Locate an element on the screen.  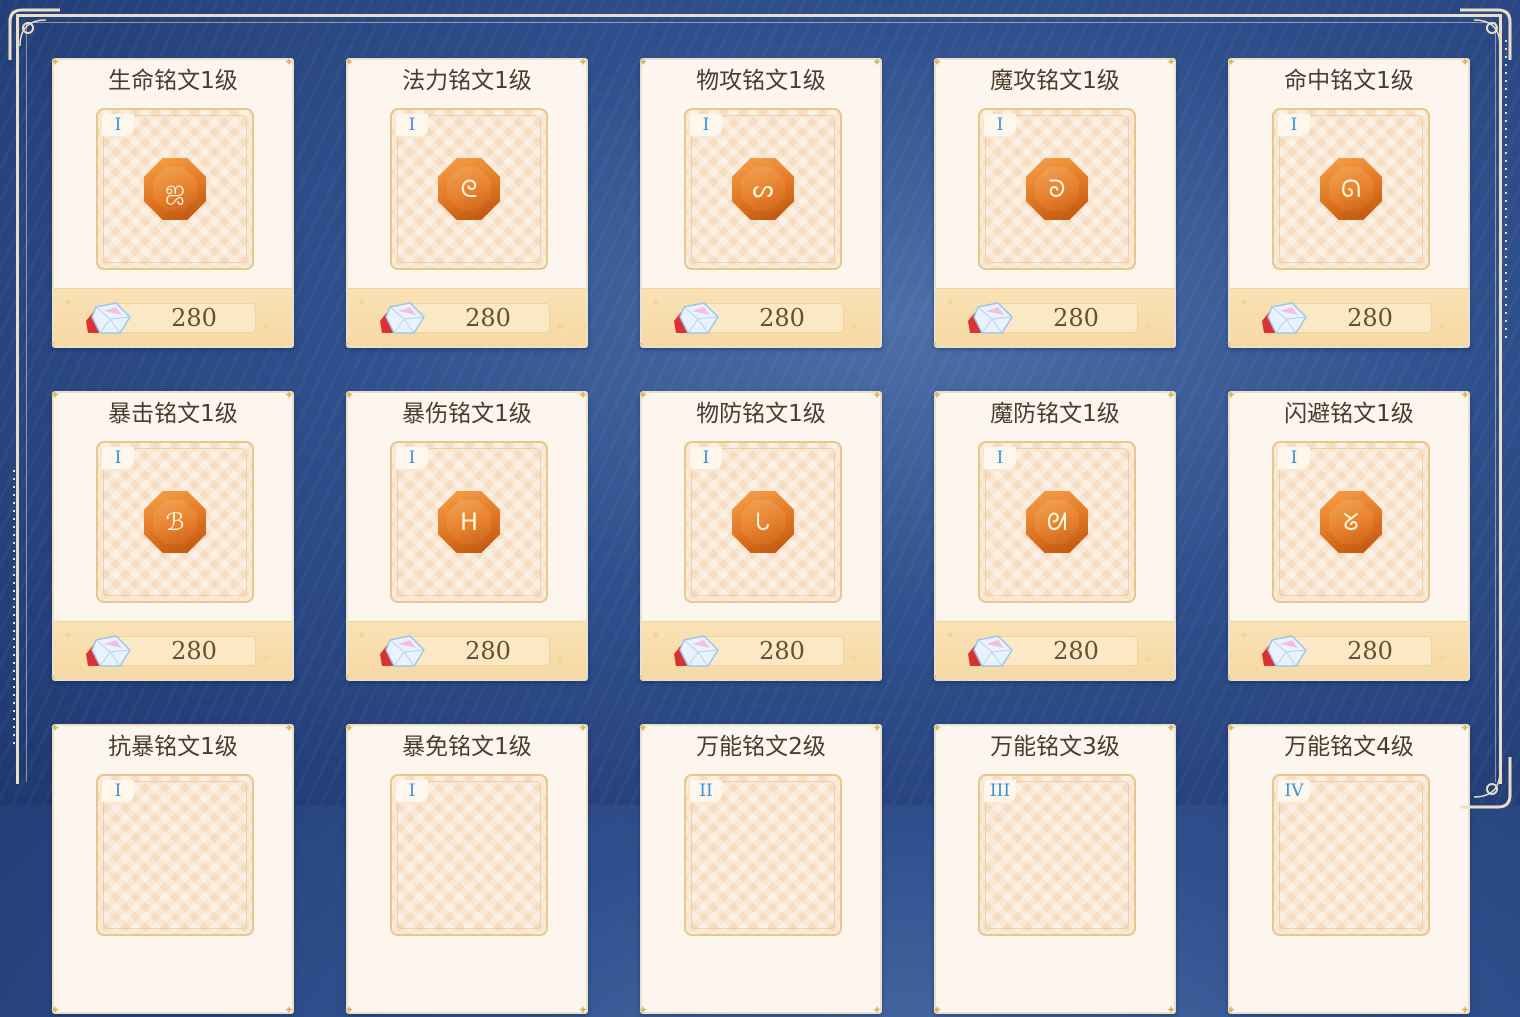
rune-card: ✦ ✦ ✦ ✦ 万能铭文2级 II is located at coordinates (760, 869).